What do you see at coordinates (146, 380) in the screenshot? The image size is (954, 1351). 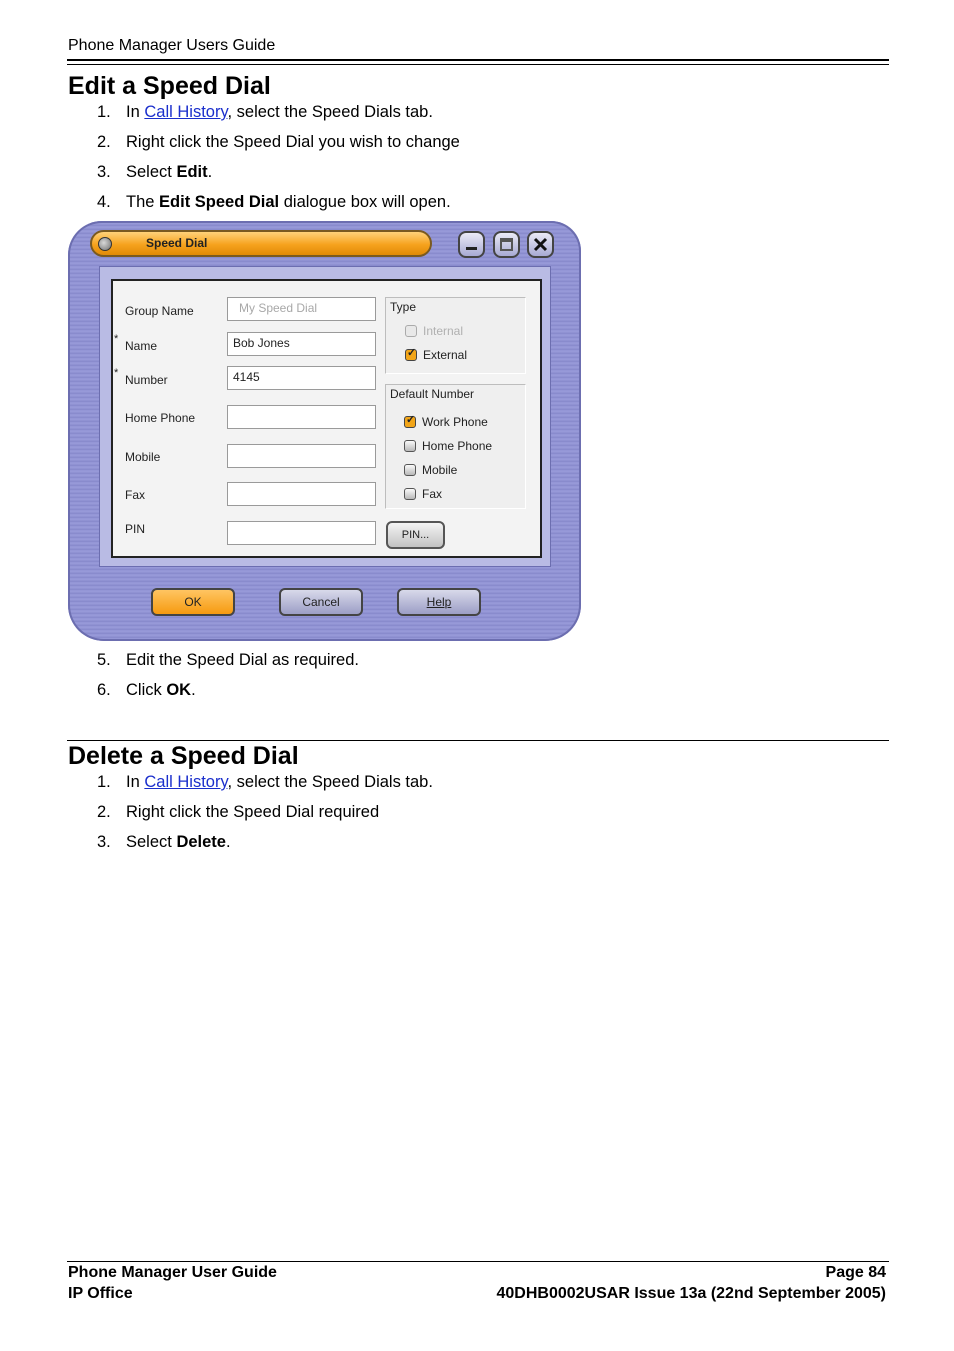 I see `number-label: Number` at bounding box center [146, 380].